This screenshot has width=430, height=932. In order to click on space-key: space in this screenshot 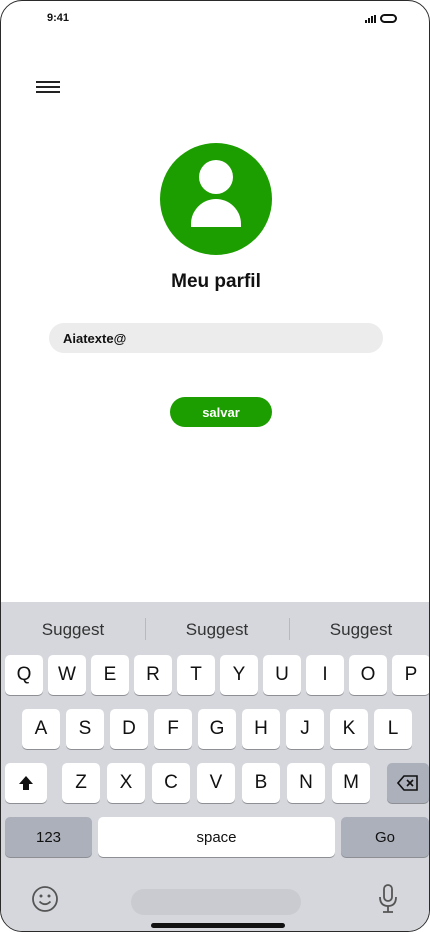, I will do `click(216, 837)`.